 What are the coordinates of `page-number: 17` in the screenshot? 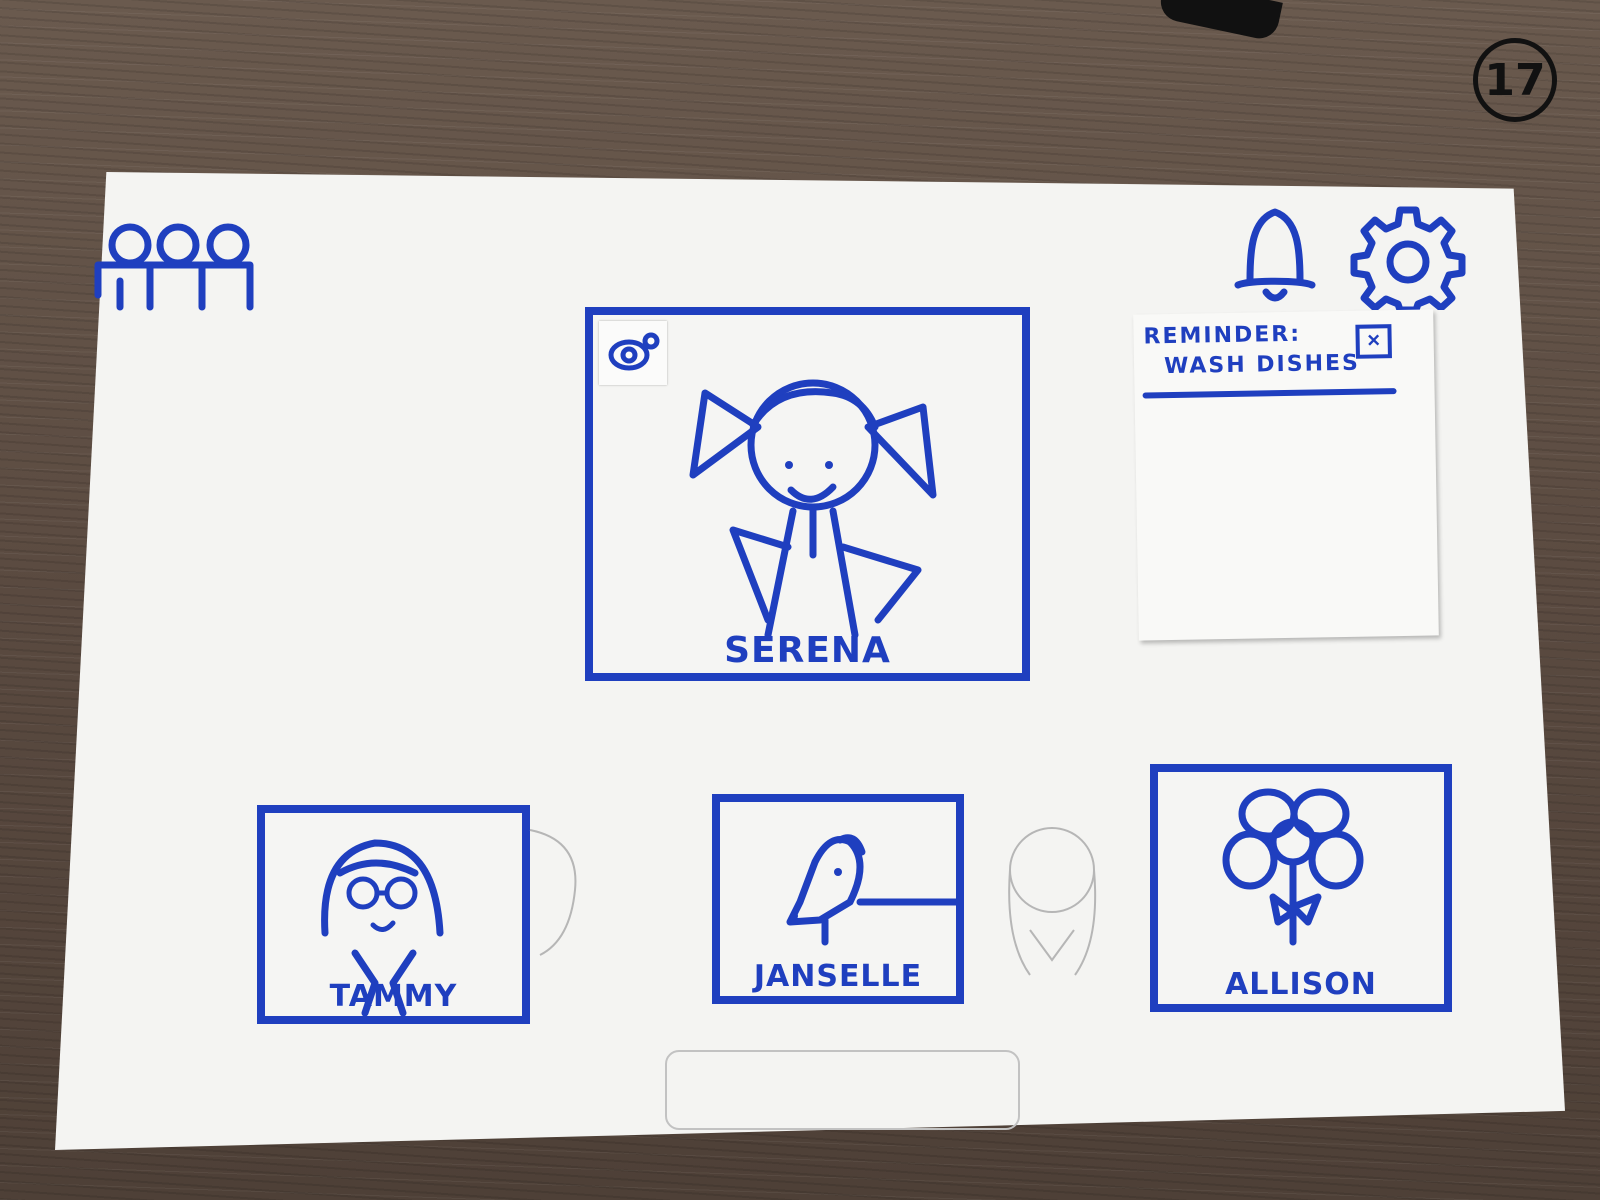 It's located at (1515, 80).